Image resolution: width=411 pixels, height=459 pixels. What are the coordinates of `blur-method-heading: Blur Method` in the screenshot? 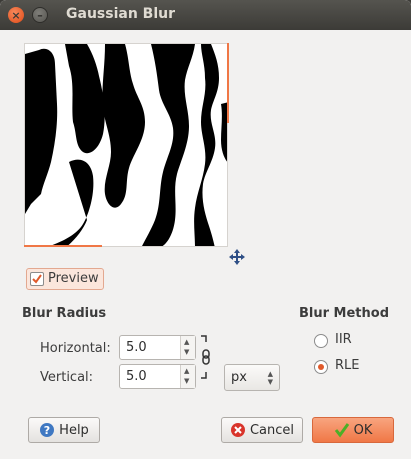 It's located at (344, 313).